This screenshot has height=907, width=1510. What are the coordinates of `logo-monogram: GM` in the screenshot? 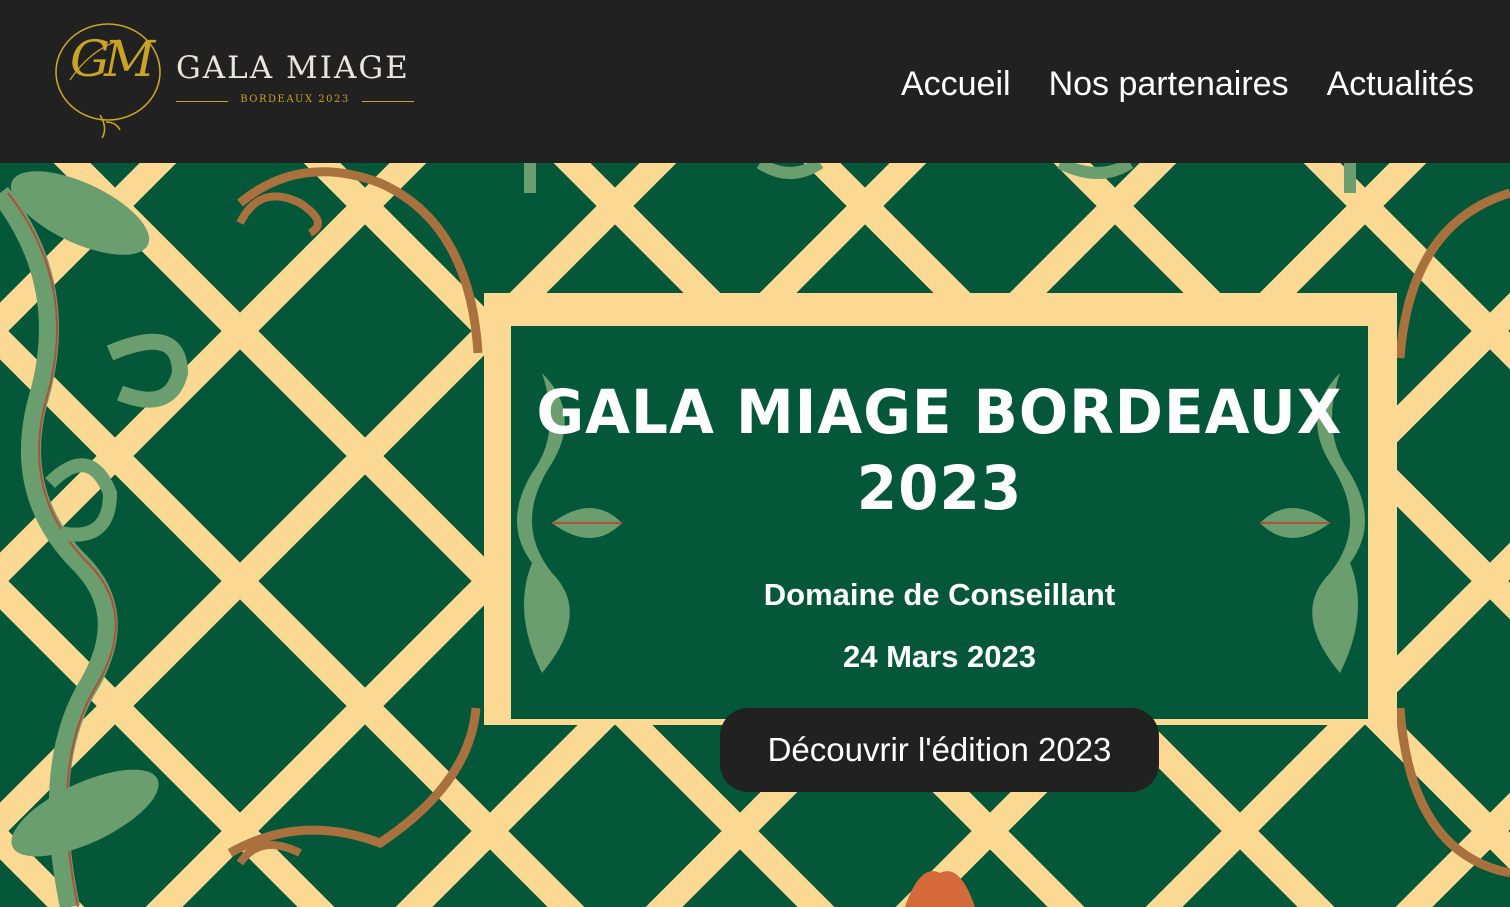 It's located at (112, 59).